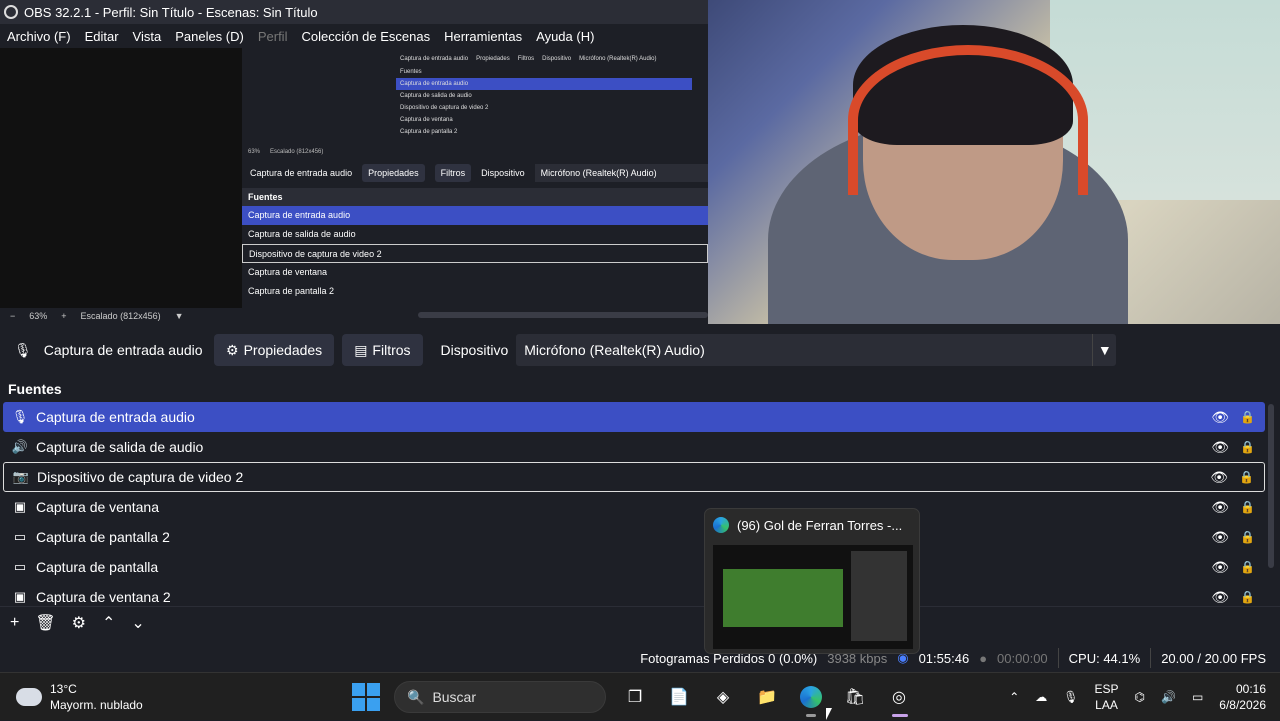 The width and height of the screenshot is (1280, 721). Describe the element at coordinates (634, 567) in the screenshot. I see `source-row: ▭ Captura de pantalla 👁 🔒` at that location.